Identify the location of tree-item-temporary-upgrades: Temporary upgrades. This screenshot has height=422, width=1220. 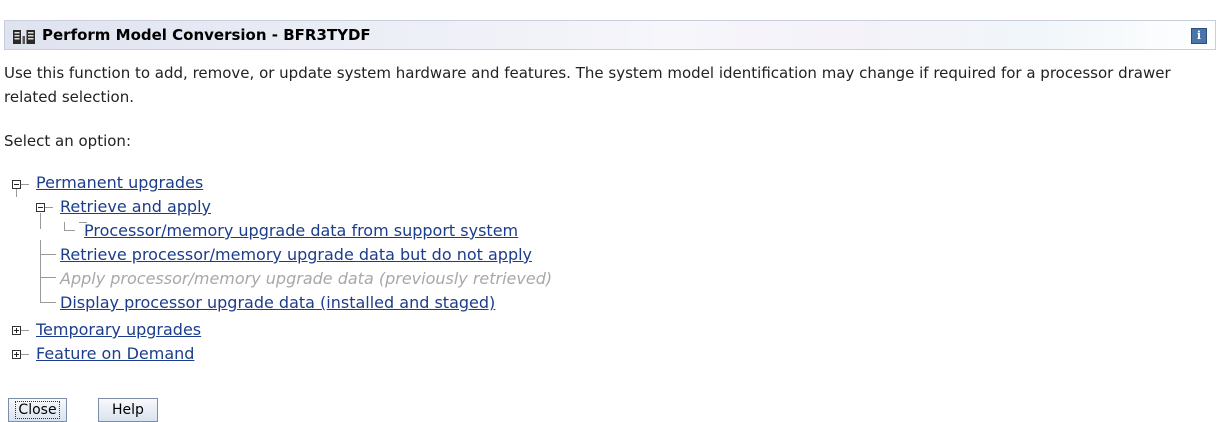
(118, 330).